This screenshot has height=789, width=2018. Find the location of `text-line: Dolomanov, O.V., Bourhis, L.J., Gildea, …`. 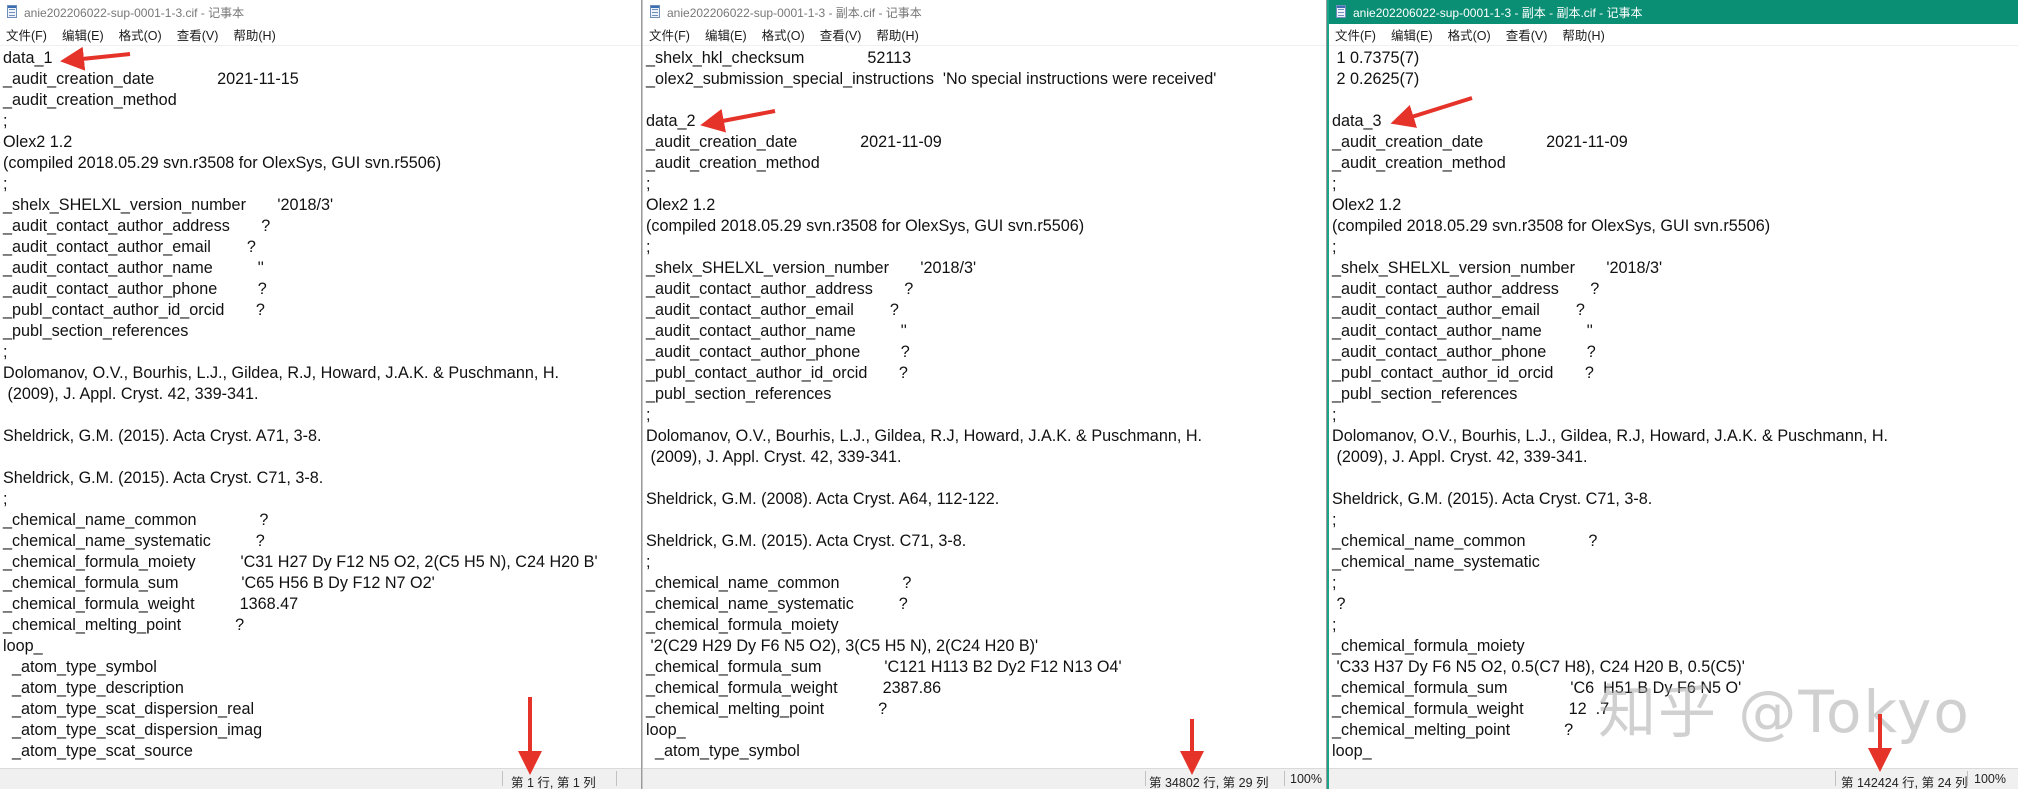

text-line: Dolomanov, O.V., Bourhis, L.J., Gildea, … is located at coordinates (1610, 436).